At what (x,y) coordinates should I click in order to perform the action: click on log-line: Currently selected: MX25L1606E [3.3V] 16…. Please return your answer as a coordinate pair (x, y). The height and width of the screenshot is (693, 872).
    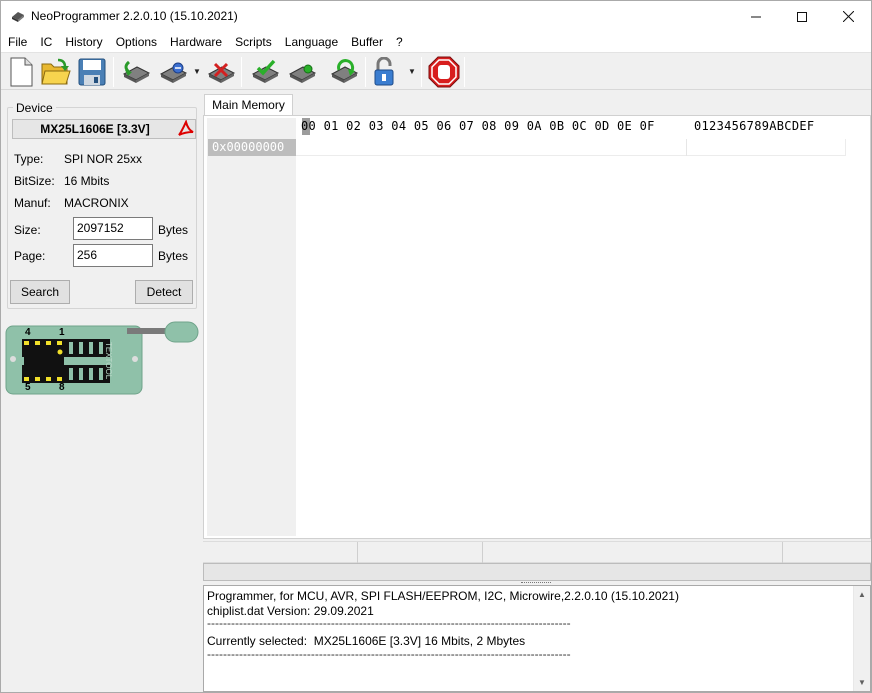
    Looking at the image, I should click on (366, 641).